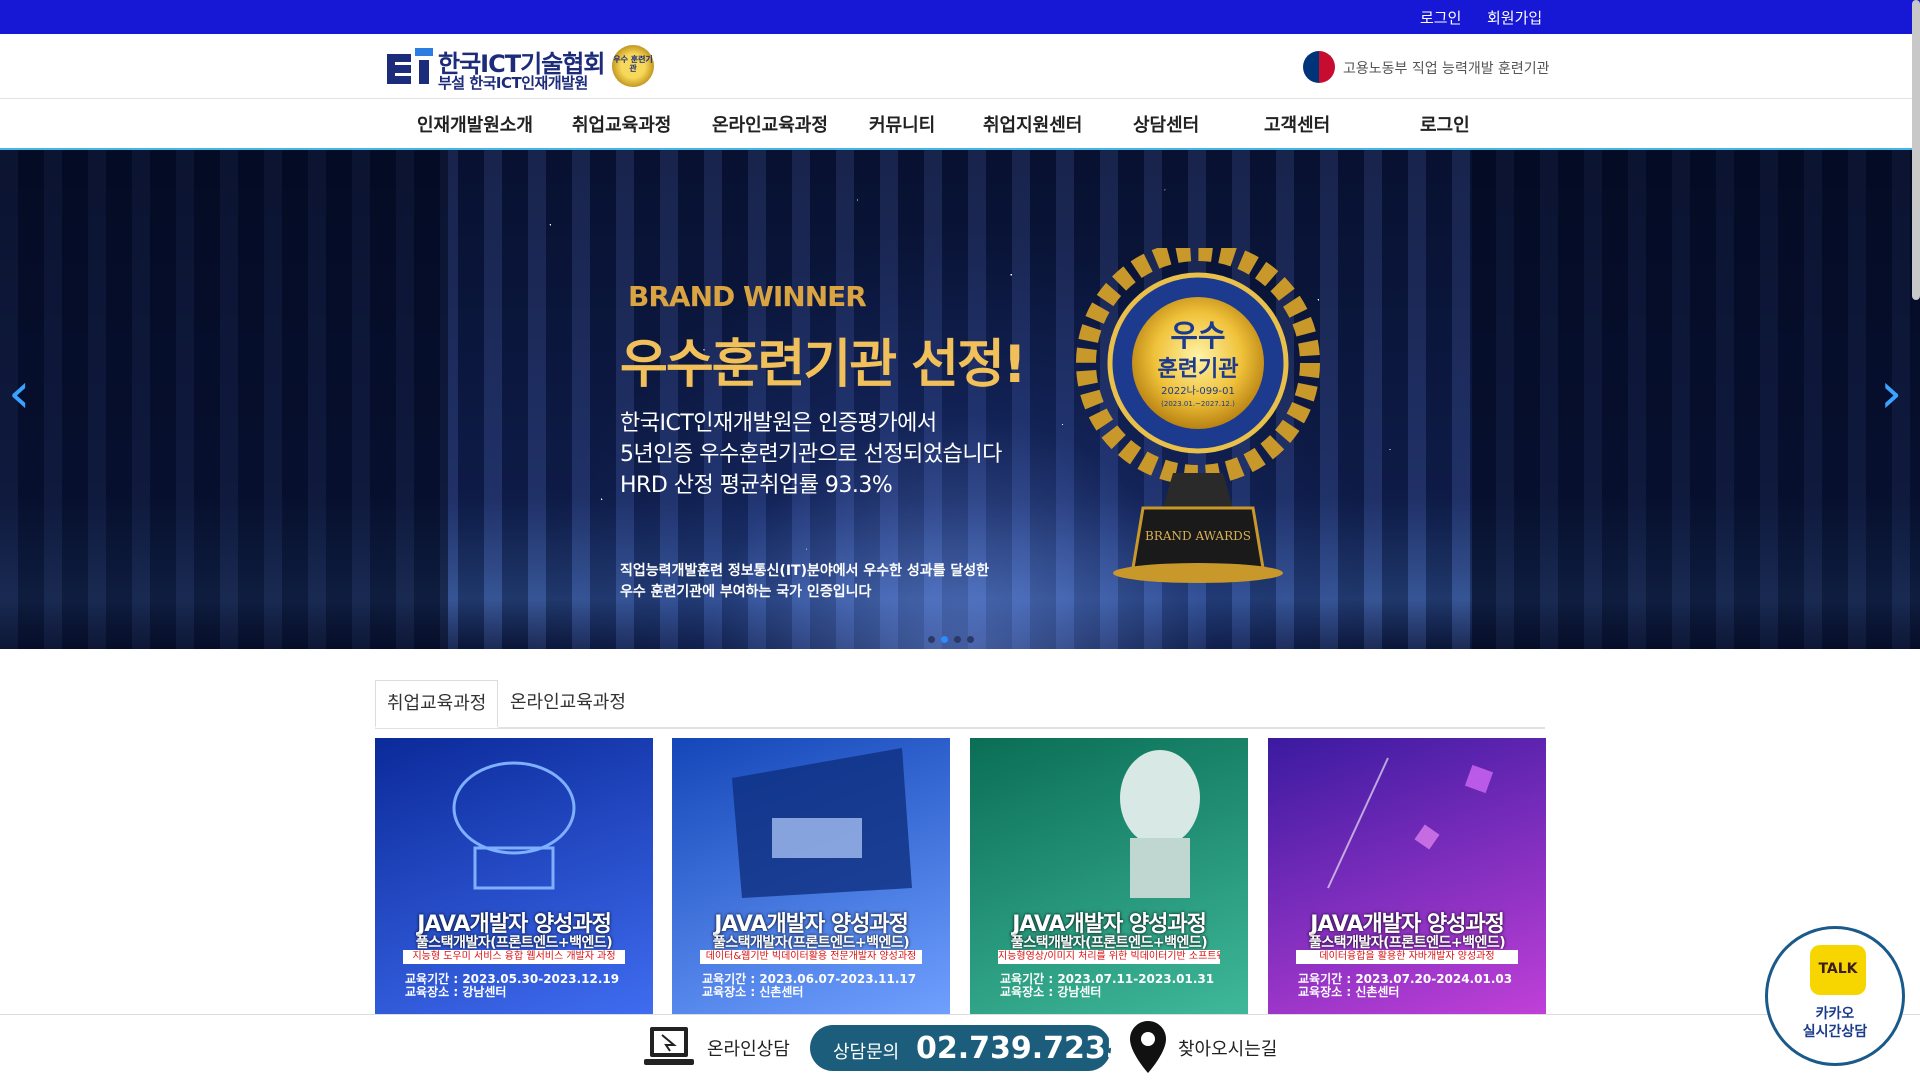  I want to click on trophy-mid-text: 훈련기관, so click(1198, 369).